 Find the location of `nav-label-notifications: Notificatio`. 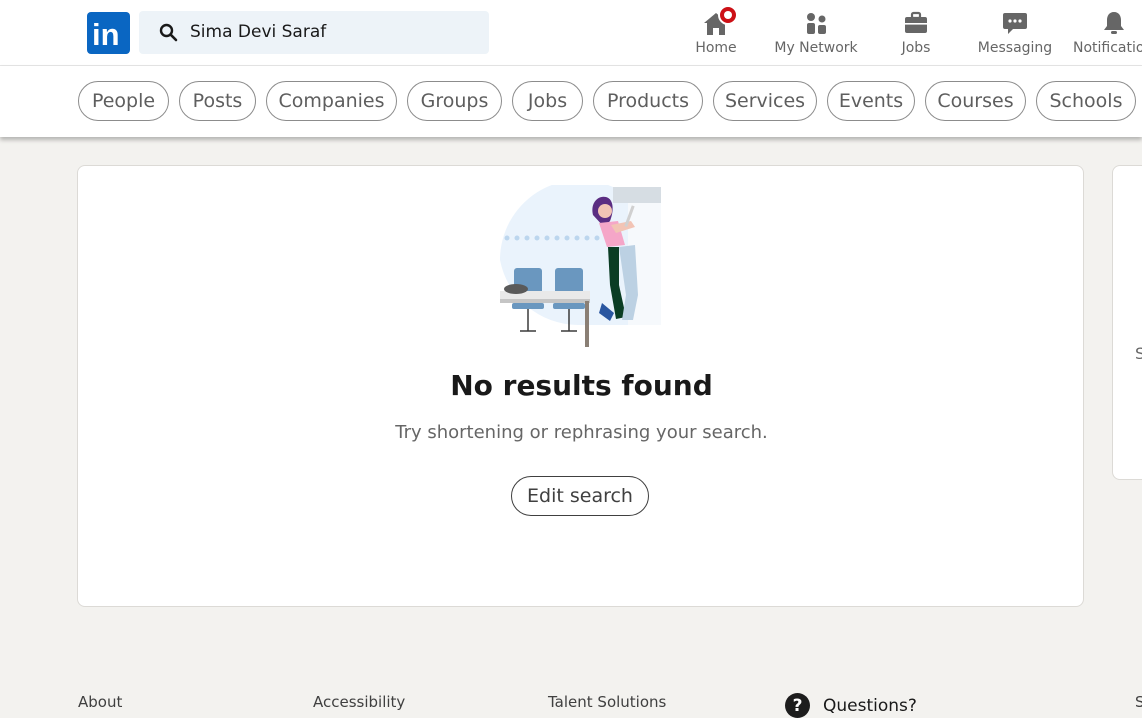

nav-label-notifications: Notificatio is located at coordinates (1107, 48).